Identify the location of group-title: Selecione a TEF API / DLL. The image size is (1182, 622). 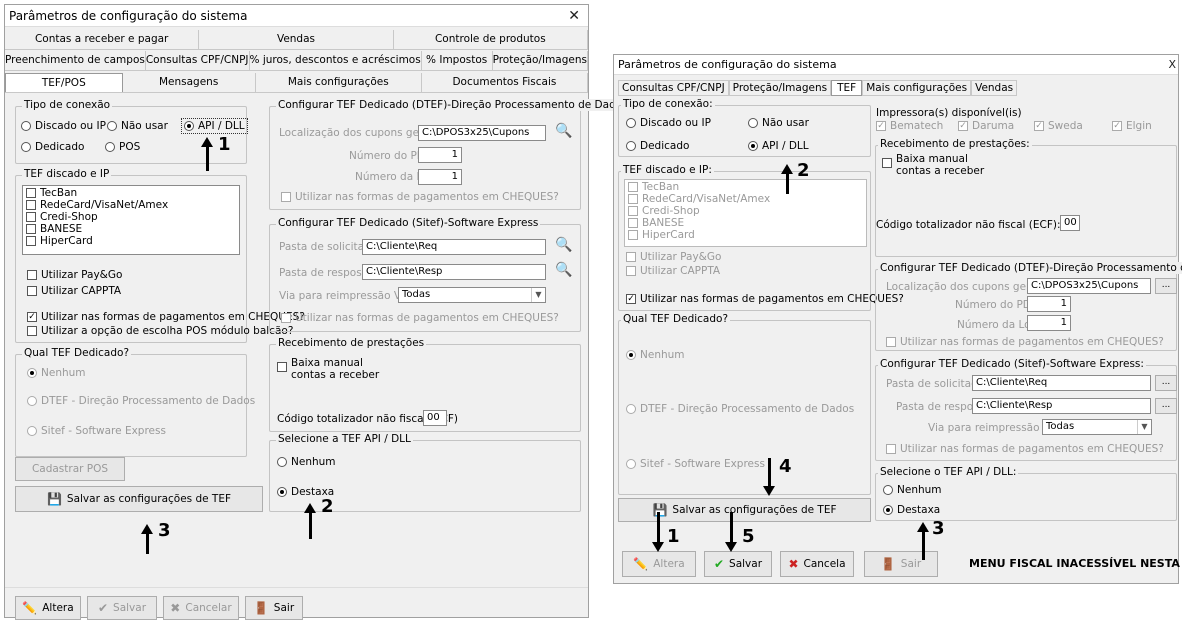
(344, 439).